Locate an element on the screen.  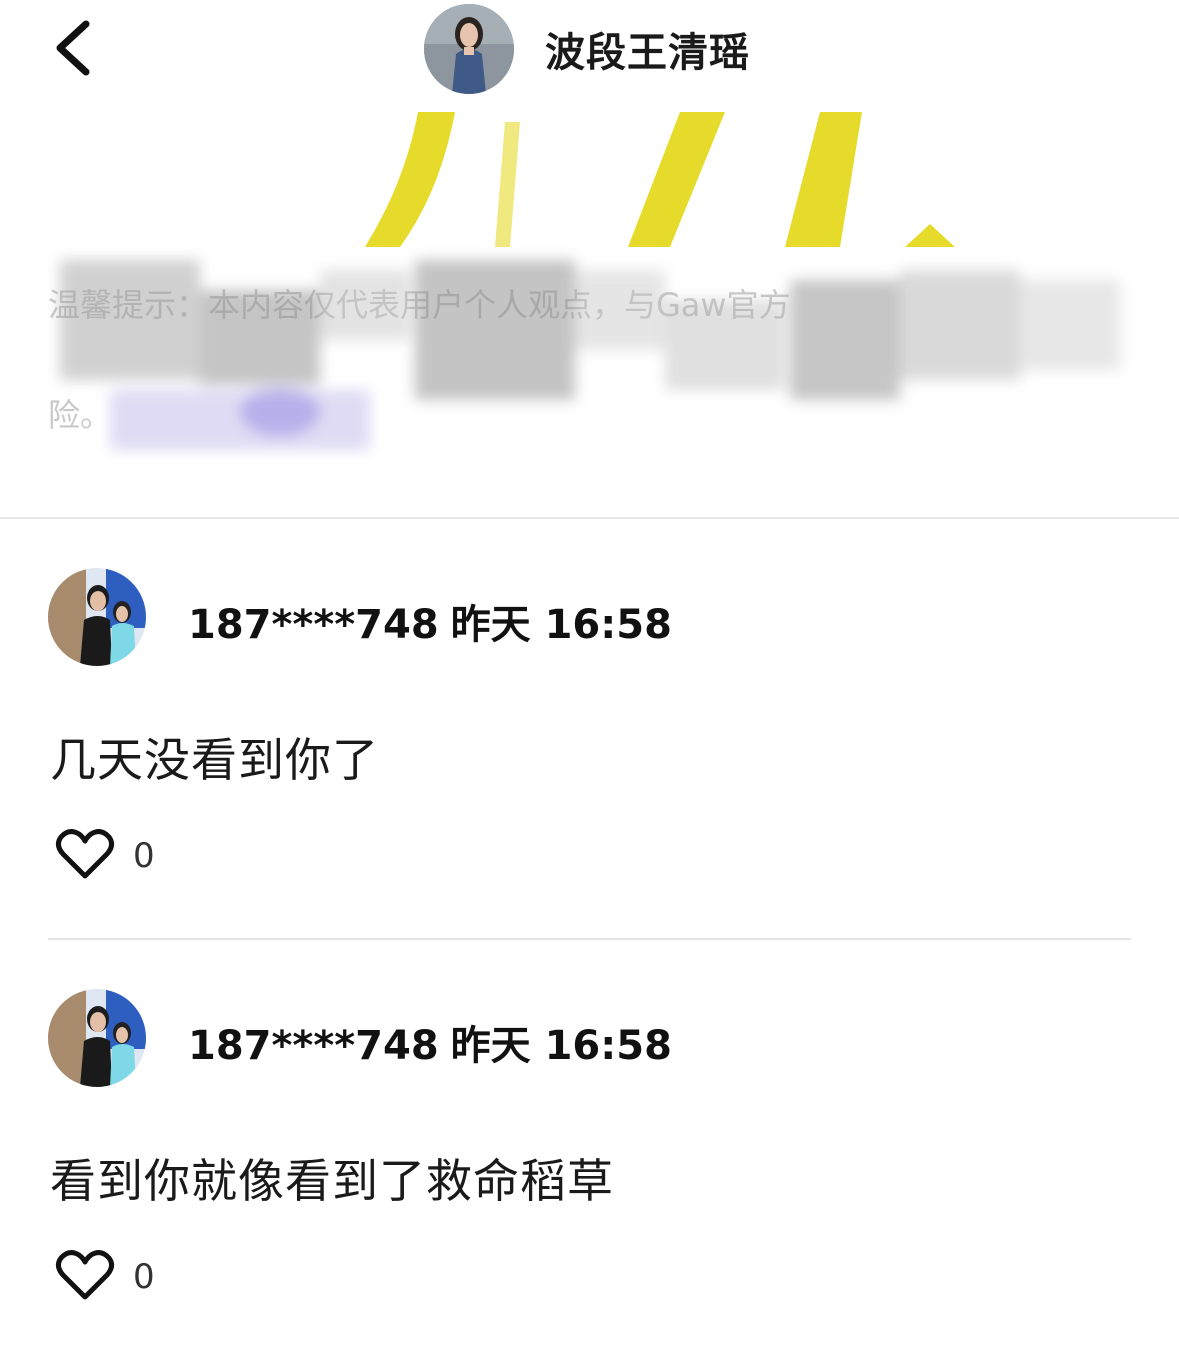
author-avatar is located at coordinates (469, 49).